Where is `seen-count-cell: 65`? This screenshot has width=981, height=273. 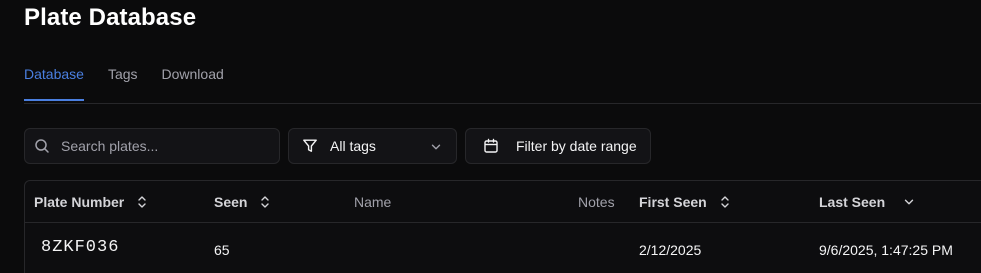 seen-count-cell: 65 is located at coordinates (222, 250).